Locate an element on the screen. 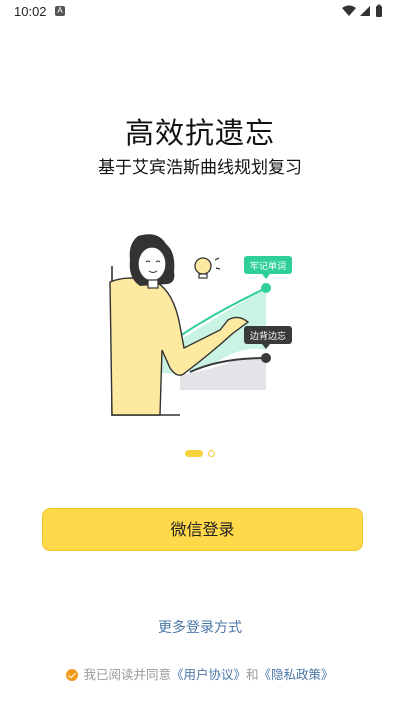 The image size is (400, 710). status-bar: 10:02 A is located at coordinates (200, 12).